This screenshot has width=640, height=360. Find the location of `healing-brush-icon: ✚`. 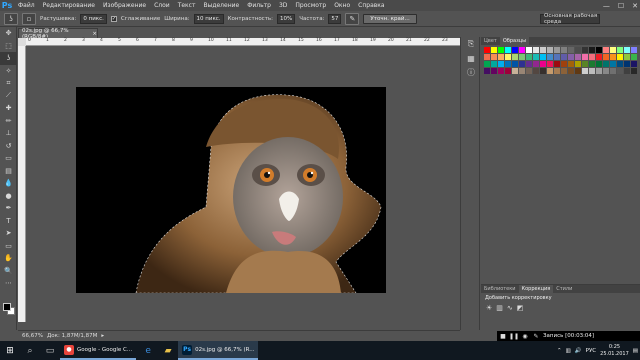

healing-brush-icon: ✚ is located at coordinates (8, 108).